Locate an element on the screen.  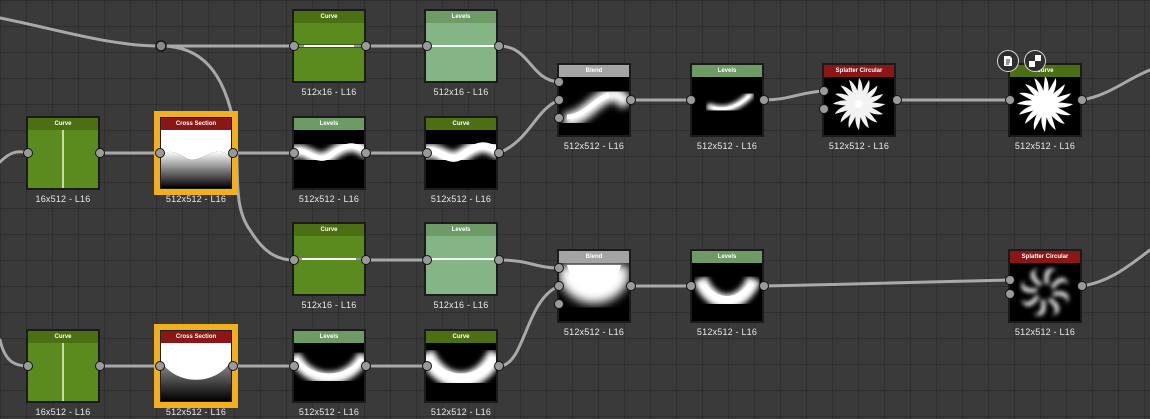
checker-icon is located at coordinates (1035, 61).